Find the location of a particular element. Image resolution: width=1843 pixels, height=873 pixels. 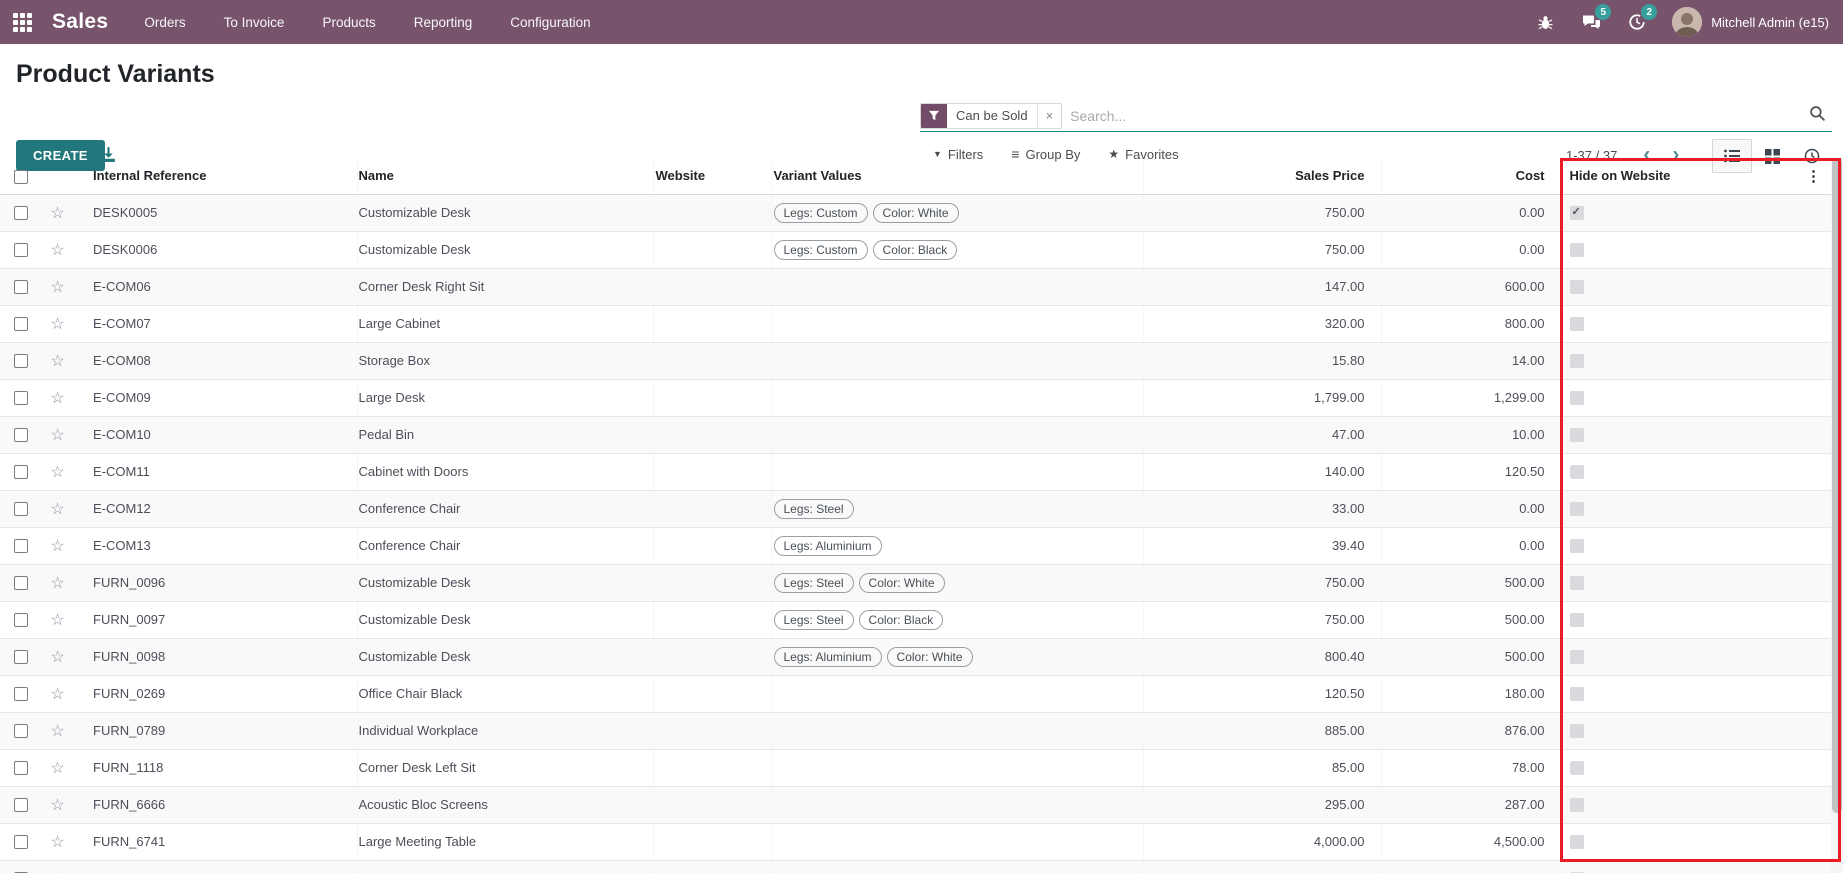

user-menu: Mitchell Admin (e15) is located at coordinates (1750, 22).